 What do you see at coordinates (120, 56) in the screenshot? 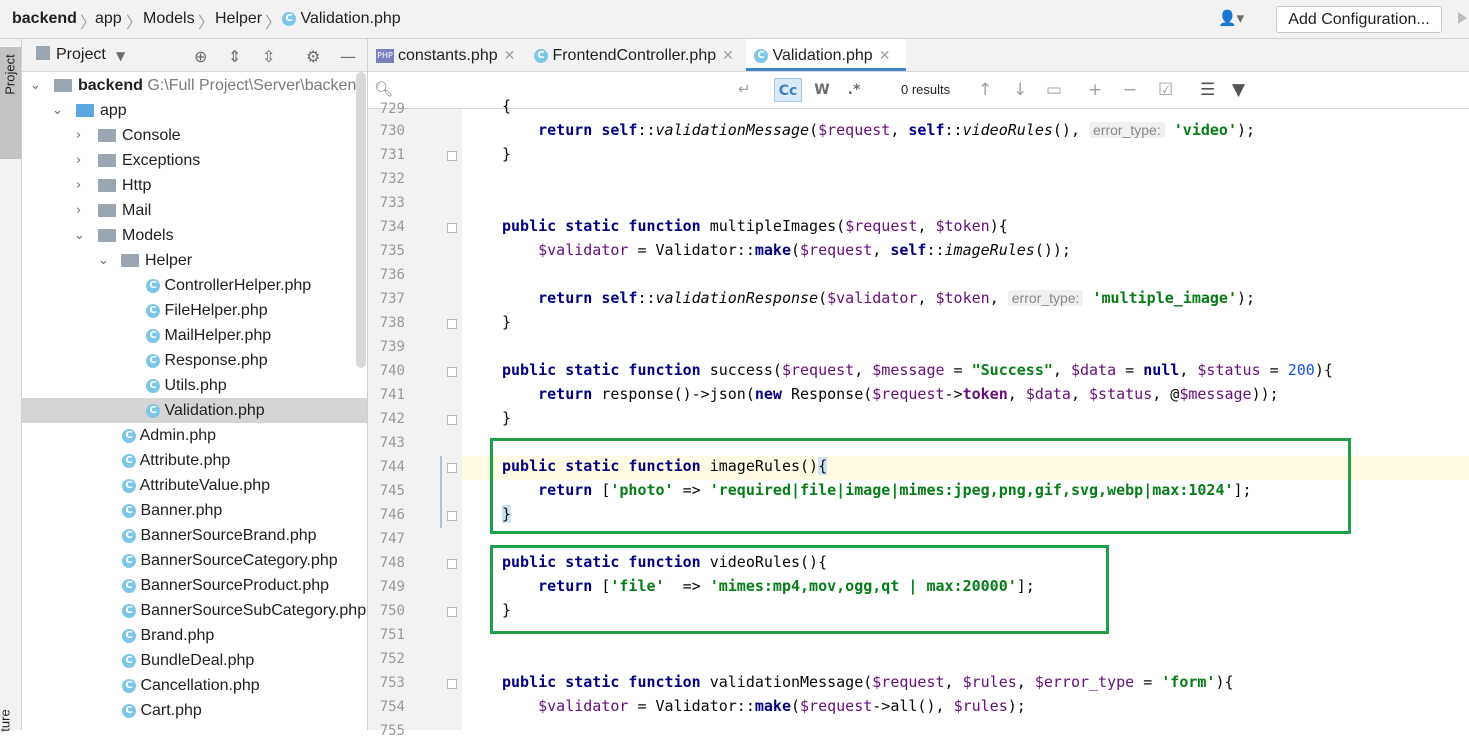
I see `chevron-down-icon: ▼` at bounding box center [120, 56].